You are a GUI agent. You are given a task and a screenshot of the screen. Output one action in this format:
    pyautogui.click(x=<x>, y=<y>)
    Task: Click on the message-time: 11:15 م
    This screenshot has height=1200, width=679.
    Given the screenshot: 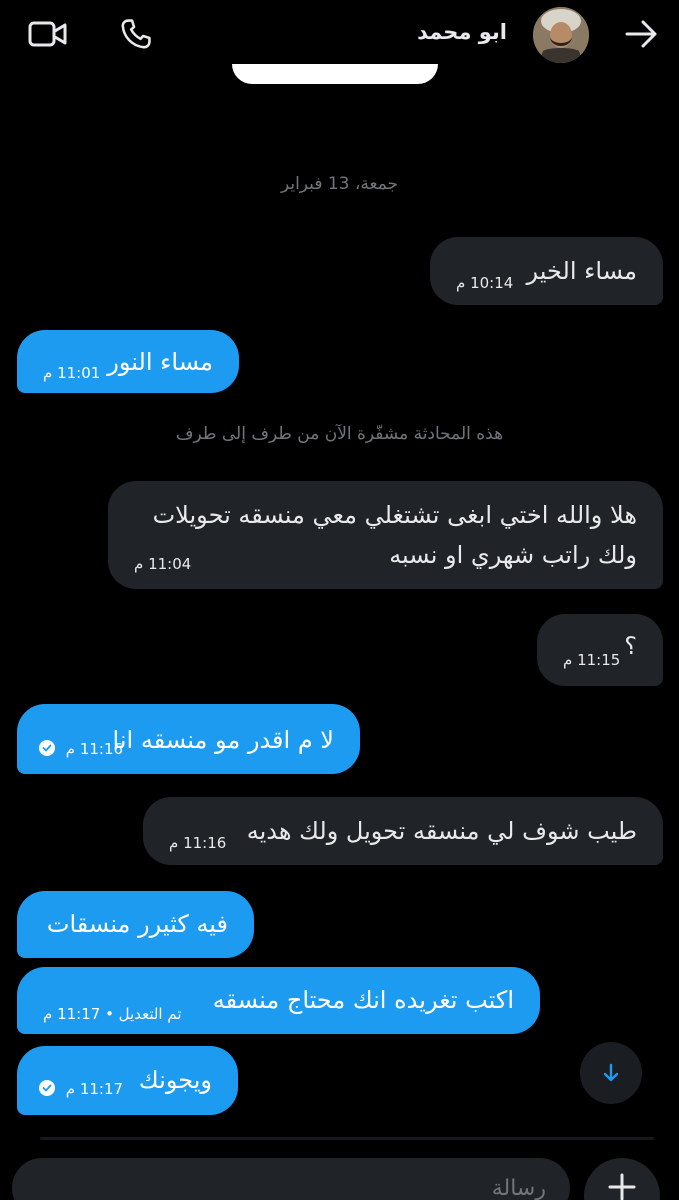 What is the action you would take?
    pyautogui.click(x=592, y=660)
    